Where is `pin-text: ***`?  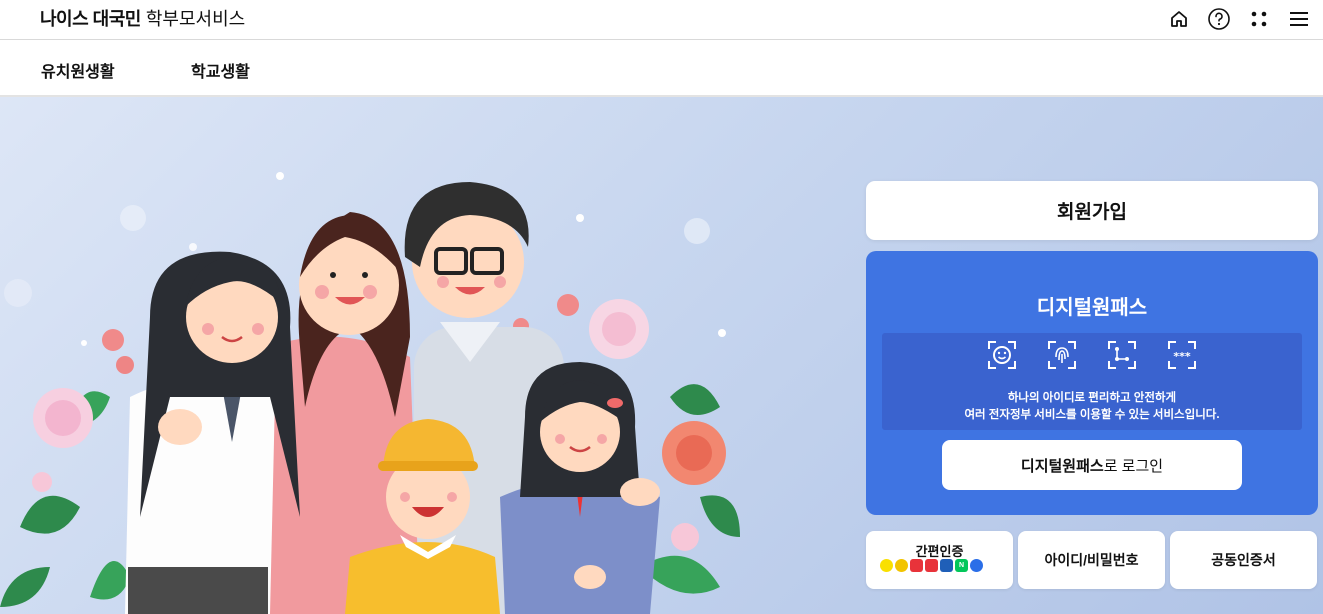 pin-text: *** is located at coordinates (1182, 356).